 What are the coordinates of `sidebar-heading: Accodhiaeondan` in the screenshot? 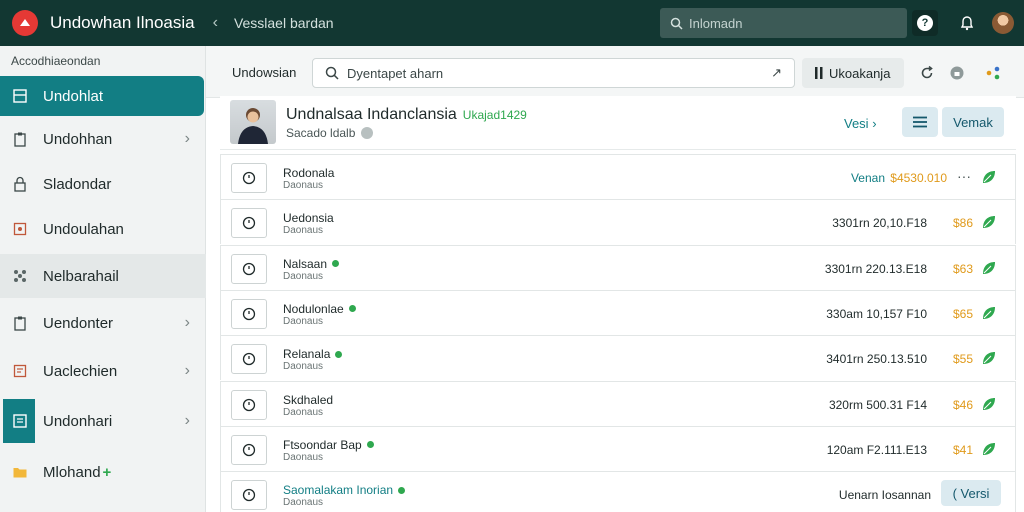 It's located at (56, 61).